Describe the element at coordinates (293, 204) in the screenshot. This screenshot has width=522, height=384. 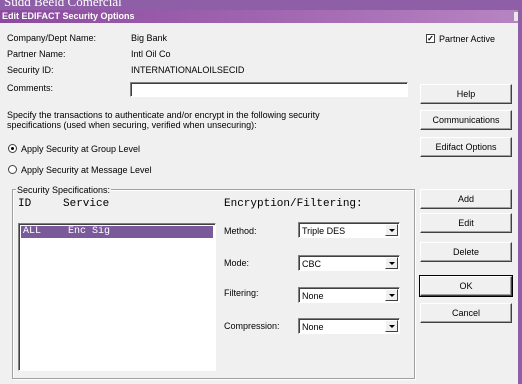
I see `column-header-encryption: Encryption/Filtering:` at that location.